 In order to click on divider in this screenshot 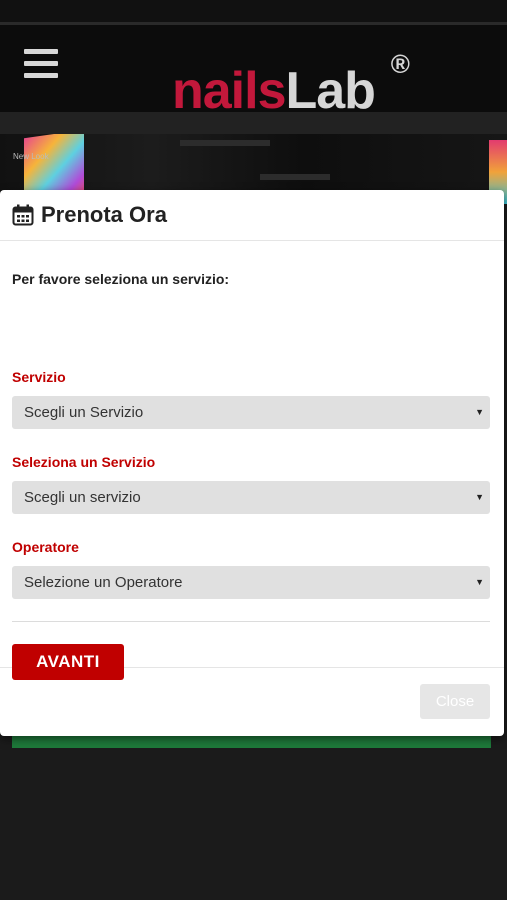, I will do `click(251, 621)`.